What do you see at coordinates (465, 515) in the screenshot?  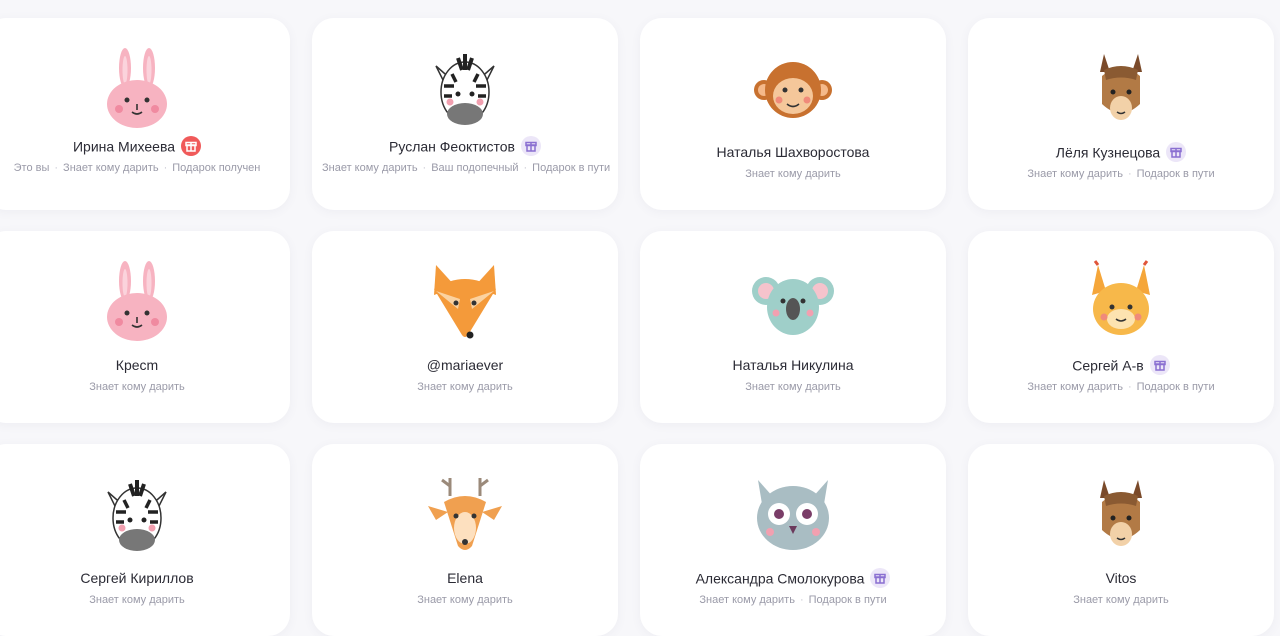 I see `deer-avatar-icon` at bounding box center [465, 515].